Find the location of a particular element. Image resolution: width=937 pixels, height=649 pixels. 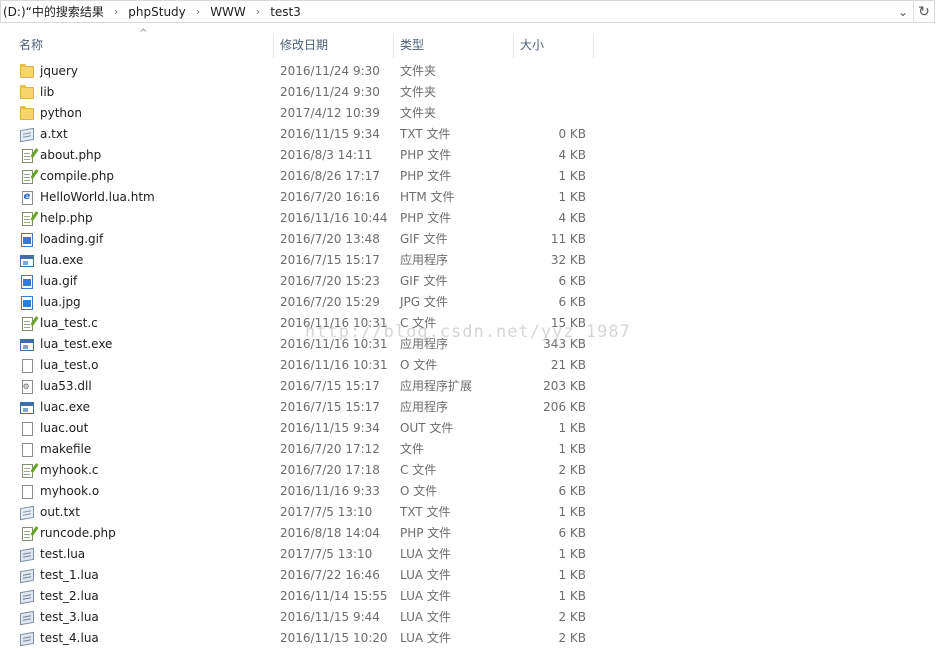

file-name: lua_test.o is located at coordinates (69, 365).